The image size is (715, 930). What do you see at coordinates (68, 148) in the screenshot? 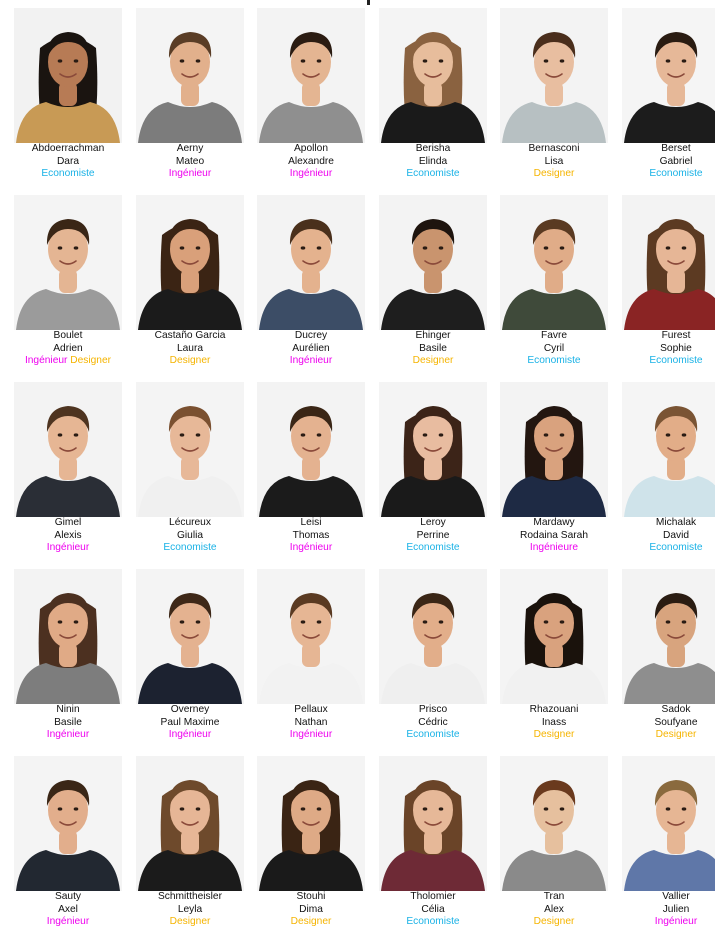
I see `person-last-name: Abdoerrachman` at bounding box center [68, 148].